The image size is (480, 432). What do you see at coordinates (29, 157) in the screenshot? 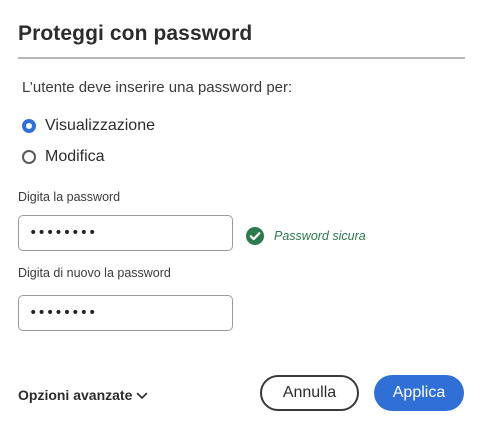
I see `radio-button-unchecked` at bounding box center [29, 157].